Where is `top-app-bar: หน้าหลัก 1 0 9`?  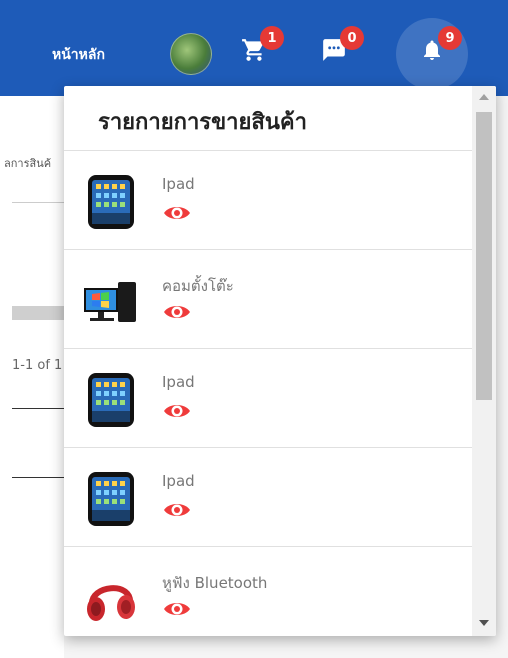
top-app-bar: หน้าหลัก 1 0 9 is located at coordinates (254, 48).